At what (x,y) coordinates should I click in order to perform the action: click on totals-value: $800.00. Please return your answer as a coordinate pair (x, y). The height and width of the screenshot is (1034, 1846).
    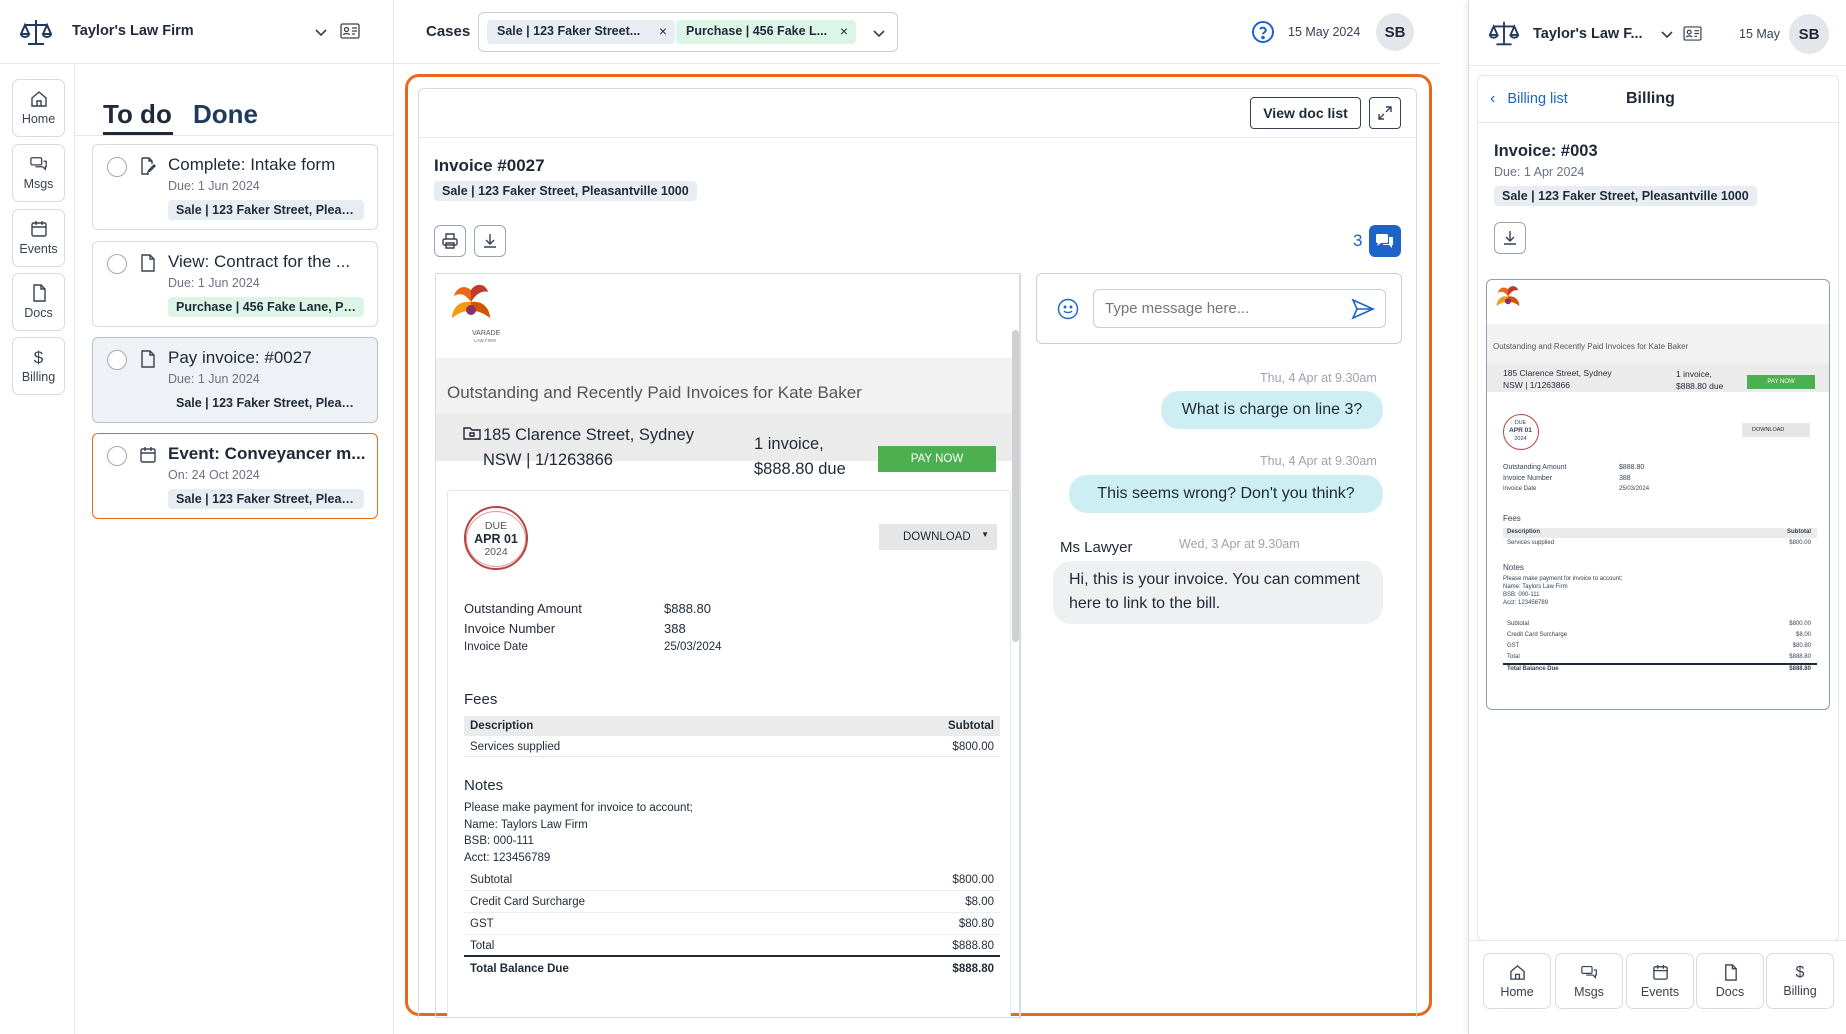
    Looking at the image, I should click on (973, 880).